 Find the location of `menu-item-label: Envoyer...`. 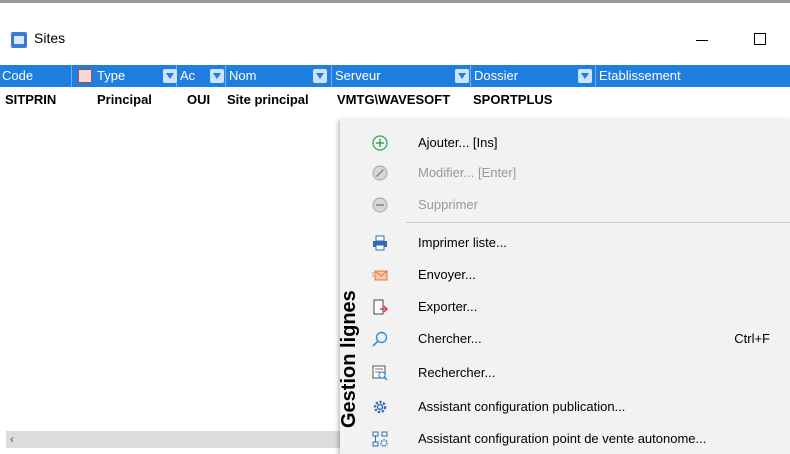

menu-item-label: Envoyer... is located at coordinates (447, 274).